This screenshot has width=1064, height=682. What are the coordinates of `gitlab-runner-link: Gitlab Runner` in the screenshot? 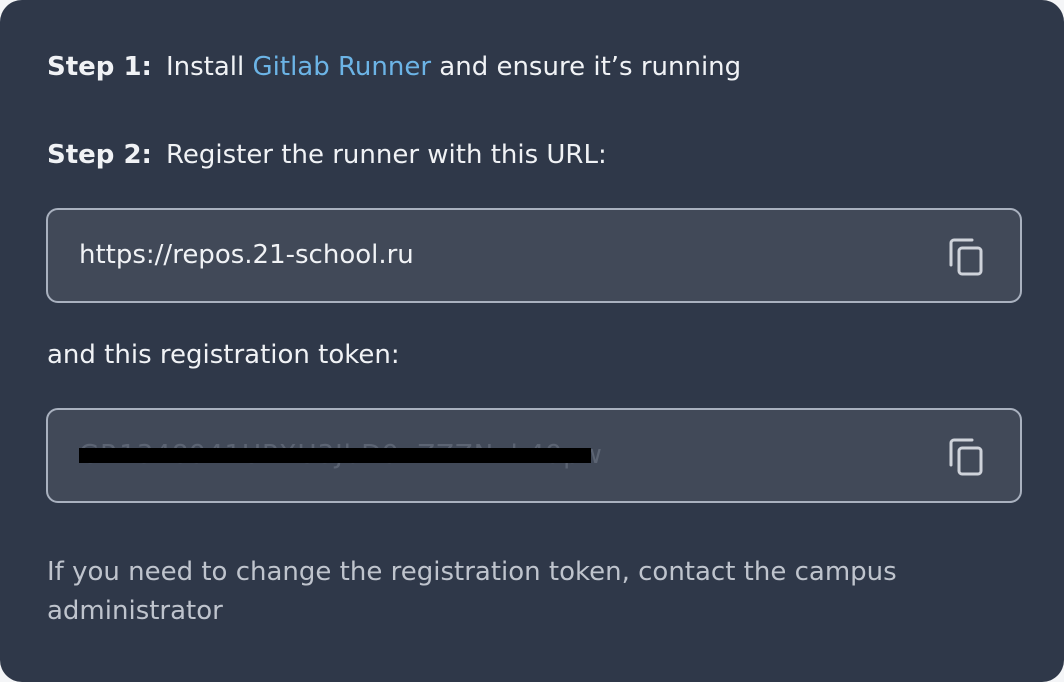 It's located at (342, 67).